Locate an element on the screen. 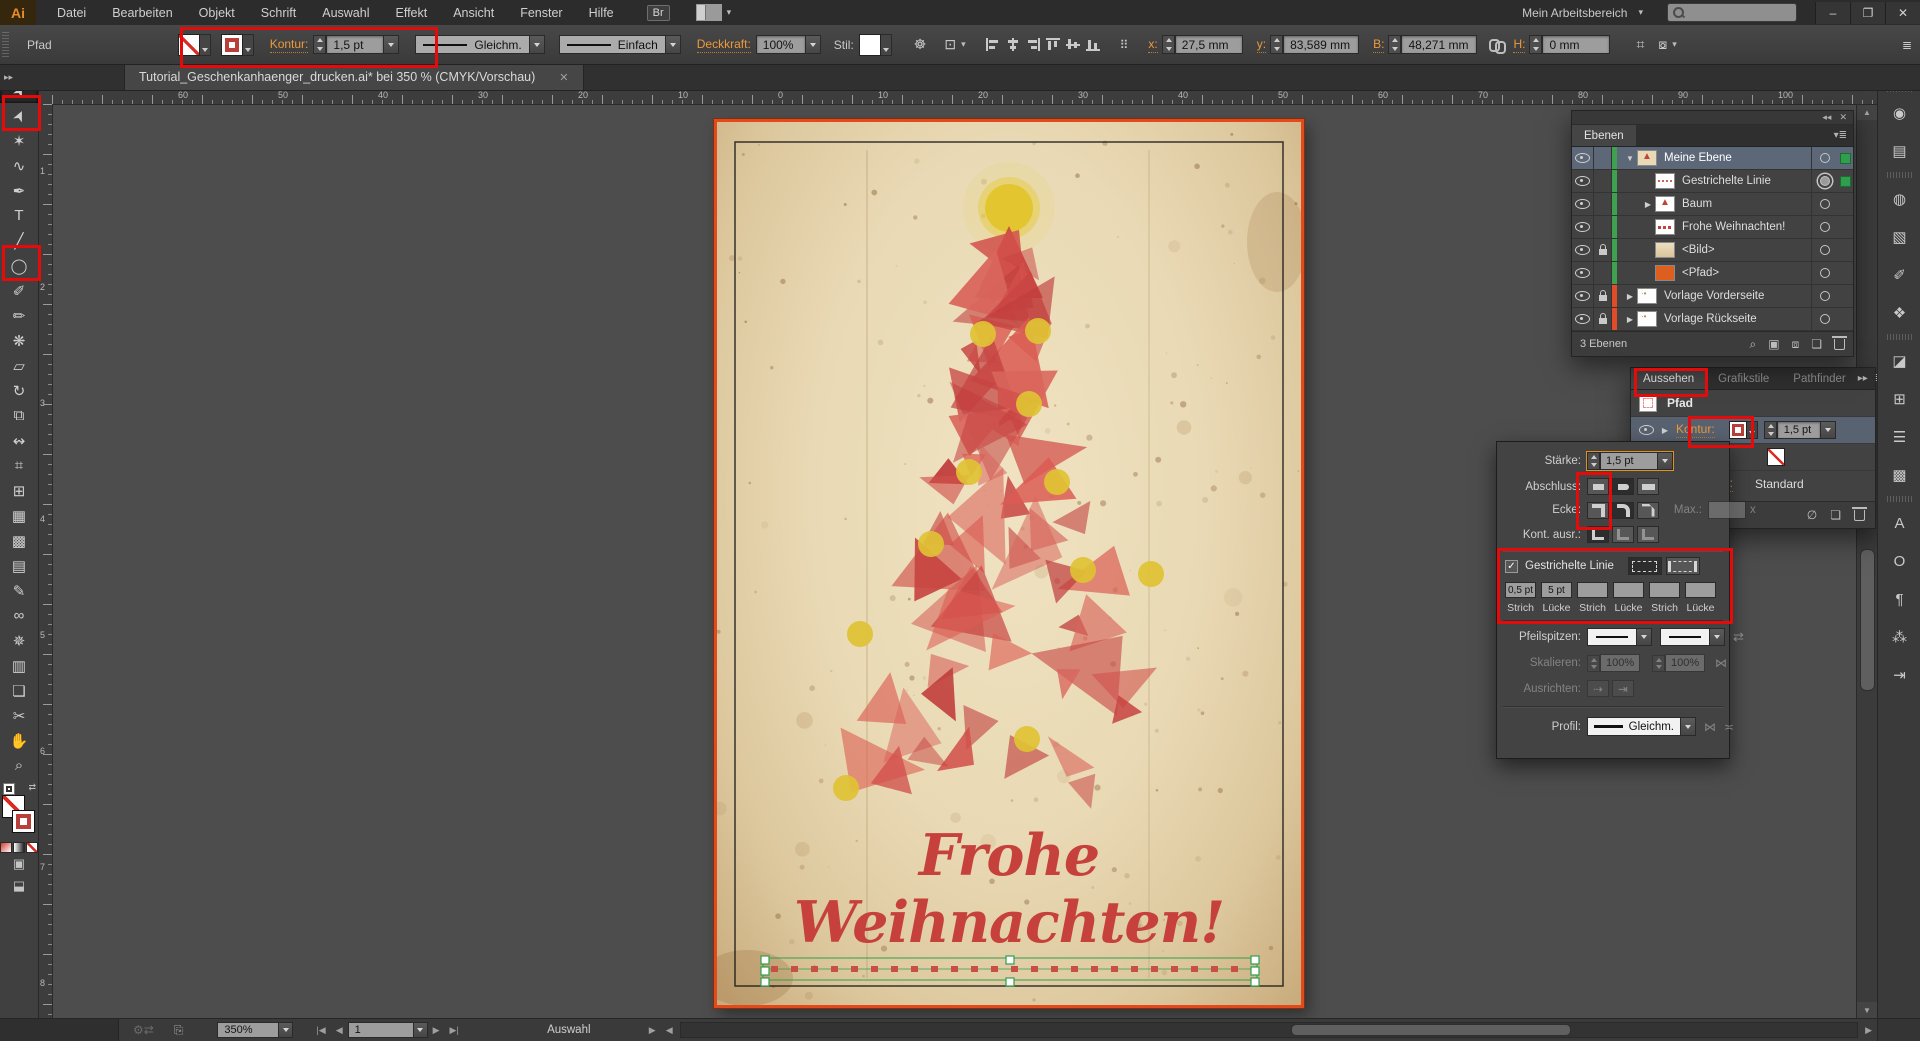  stil-swatch is located at coordinates (869, 44).